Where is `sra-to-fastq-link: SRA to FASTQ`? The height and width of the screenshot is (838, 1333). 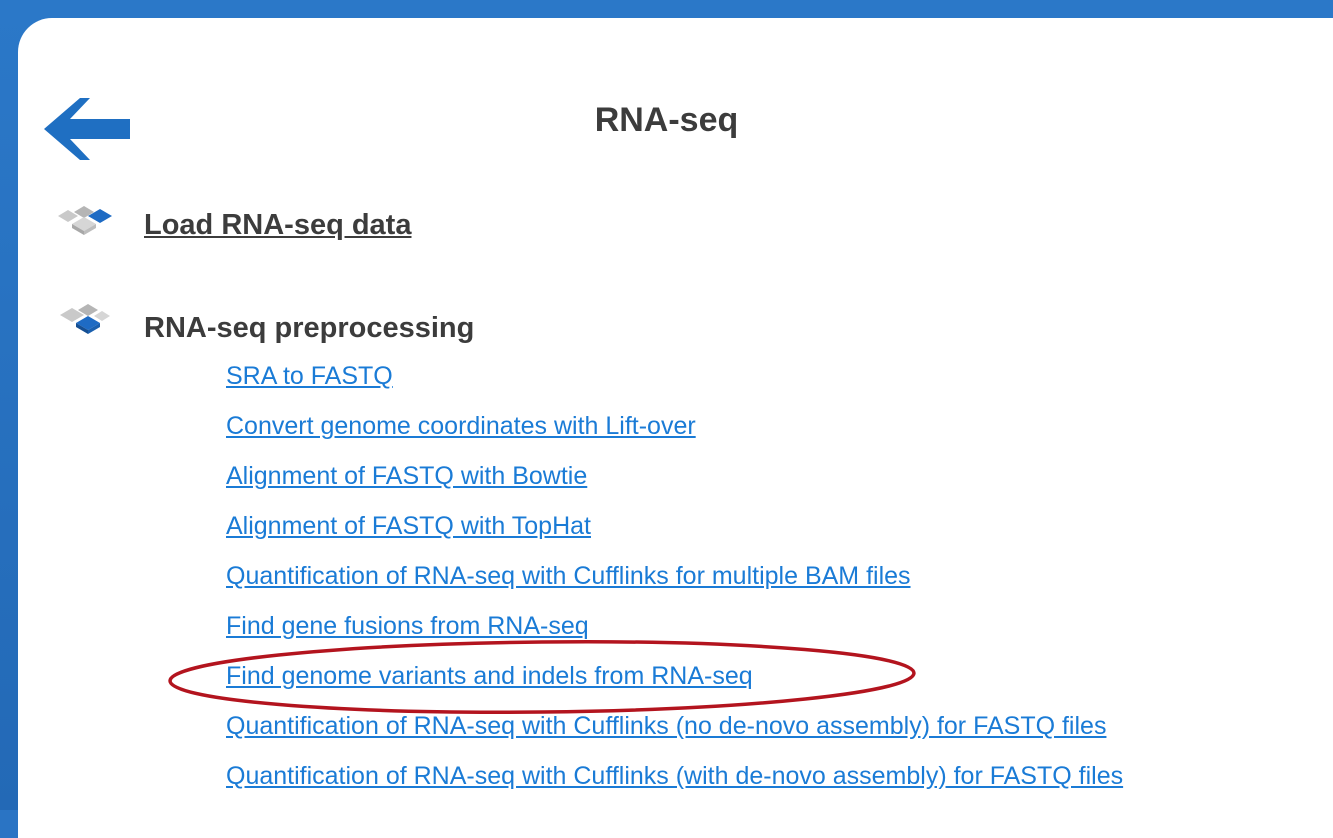 sra-to-fastq-link: SRA to FASTQ is located at coordinates (309, 376).